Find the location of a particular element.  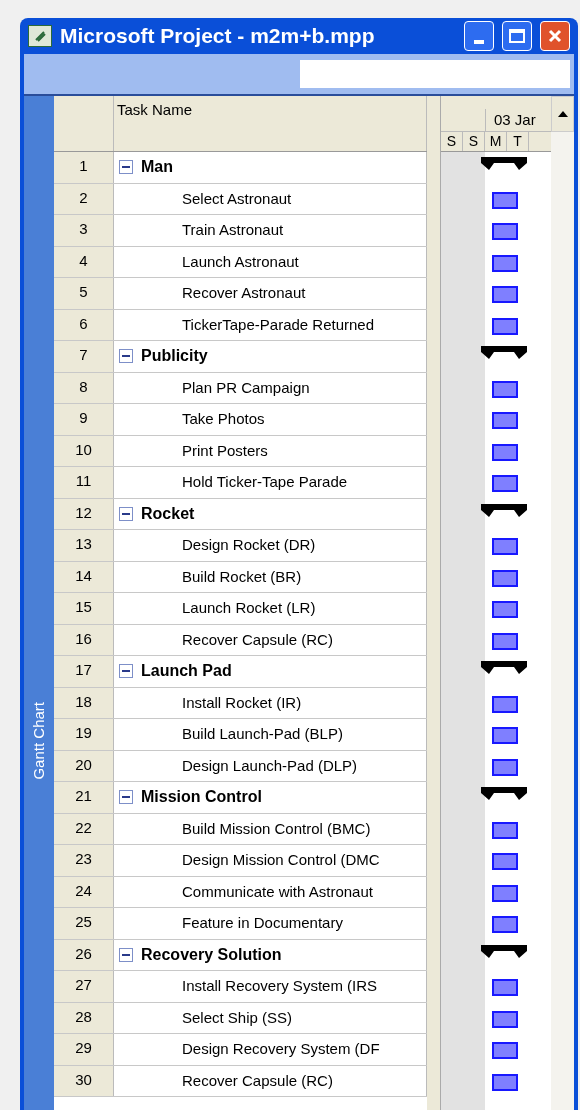

task-name: Take Photos is located at coordinates (223, 419).